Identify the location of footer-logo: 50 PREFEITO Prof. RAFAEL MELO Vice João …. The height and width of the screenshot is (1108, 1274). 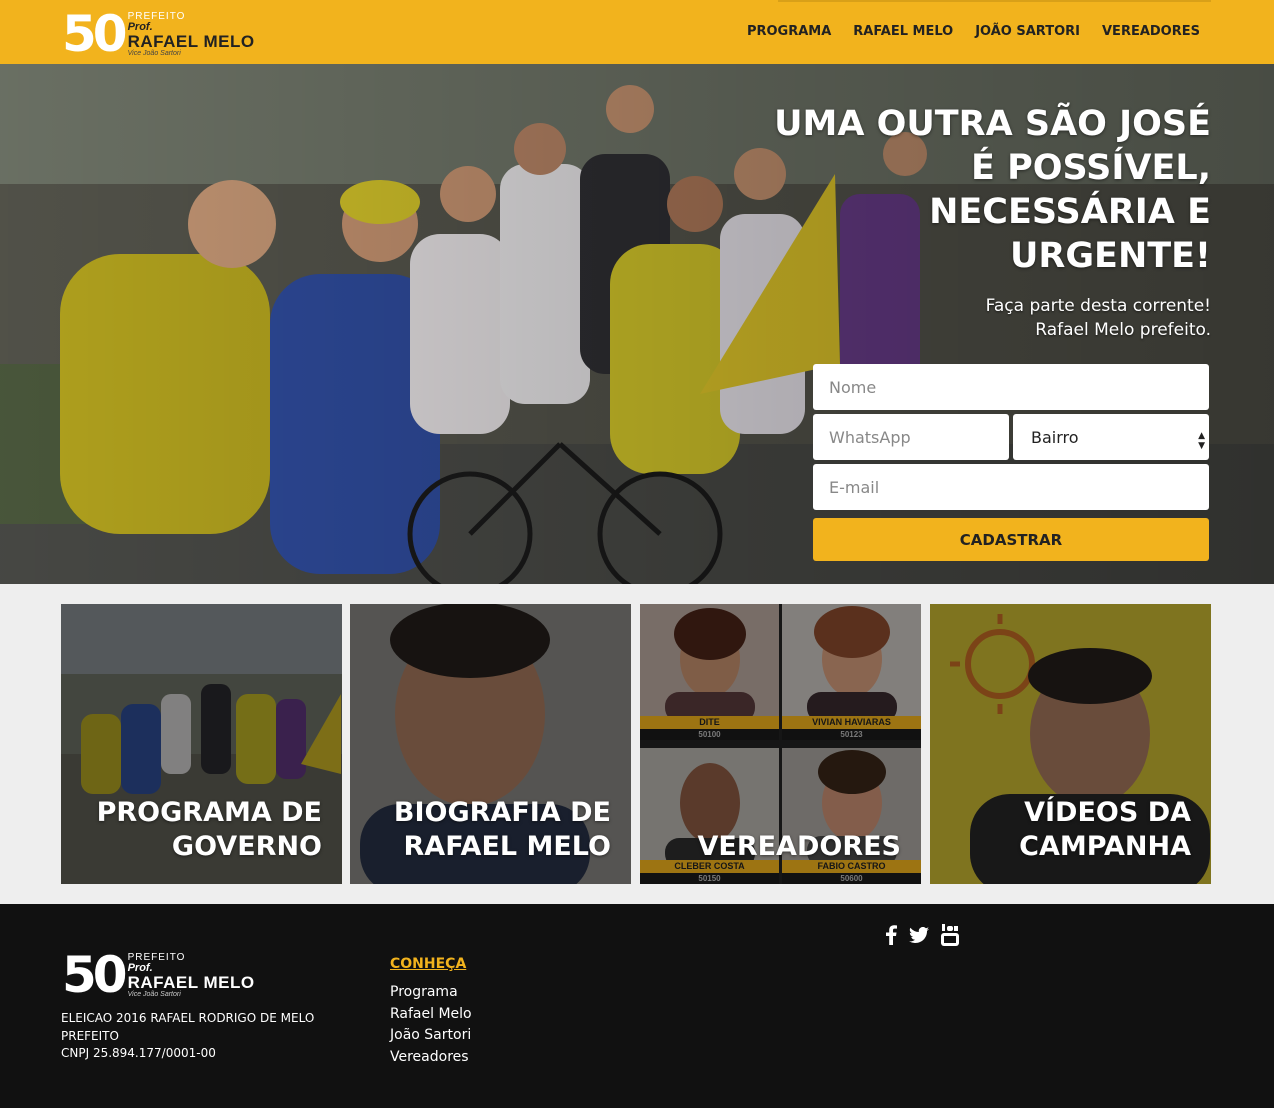
(158, 975).